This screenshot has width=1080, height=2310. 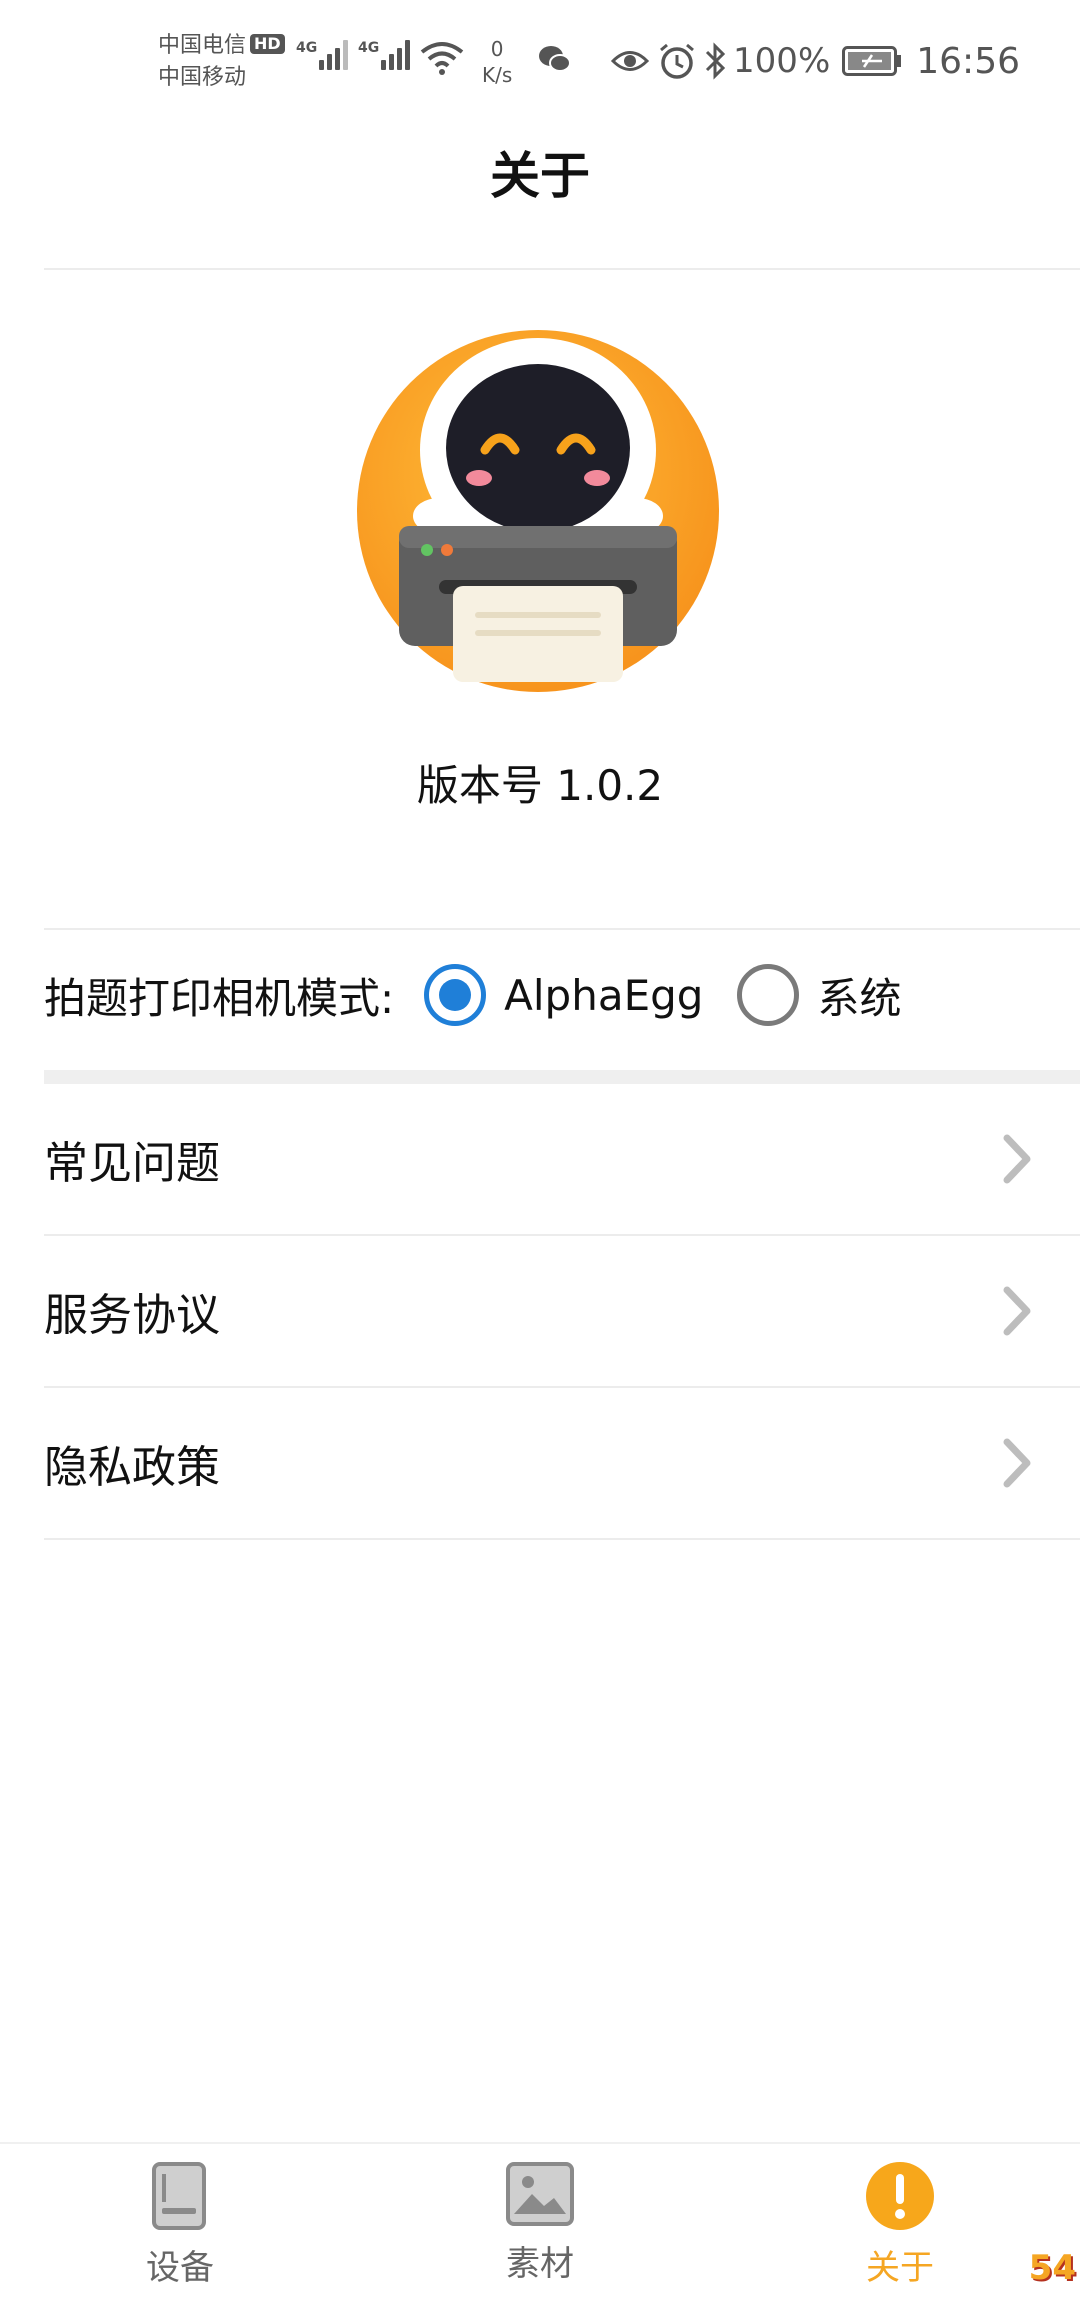 What do you see at coordinates (1052, 2268) in the screenshot?
I see `watermark-logo: 54` at bounding box center [1052, 2268].